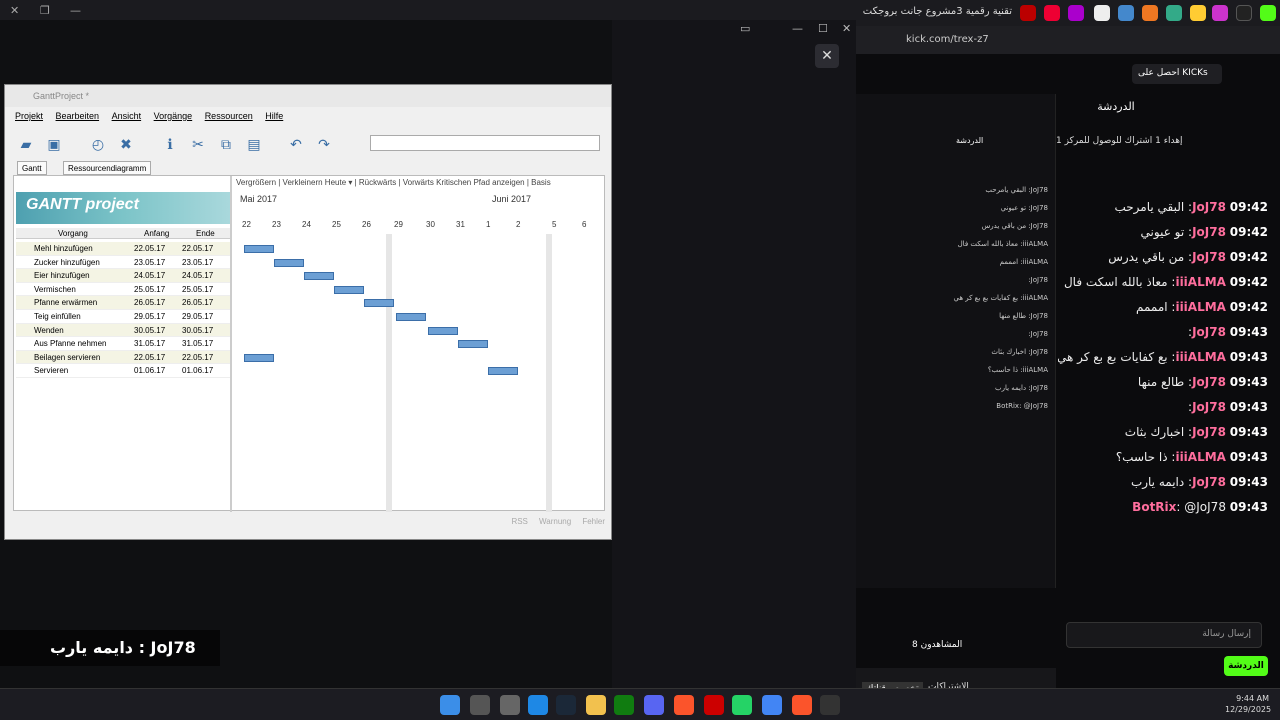  Describe the element at coordinates (846, 28) in the screenshot. I see `close-icon: ✕` at that location.